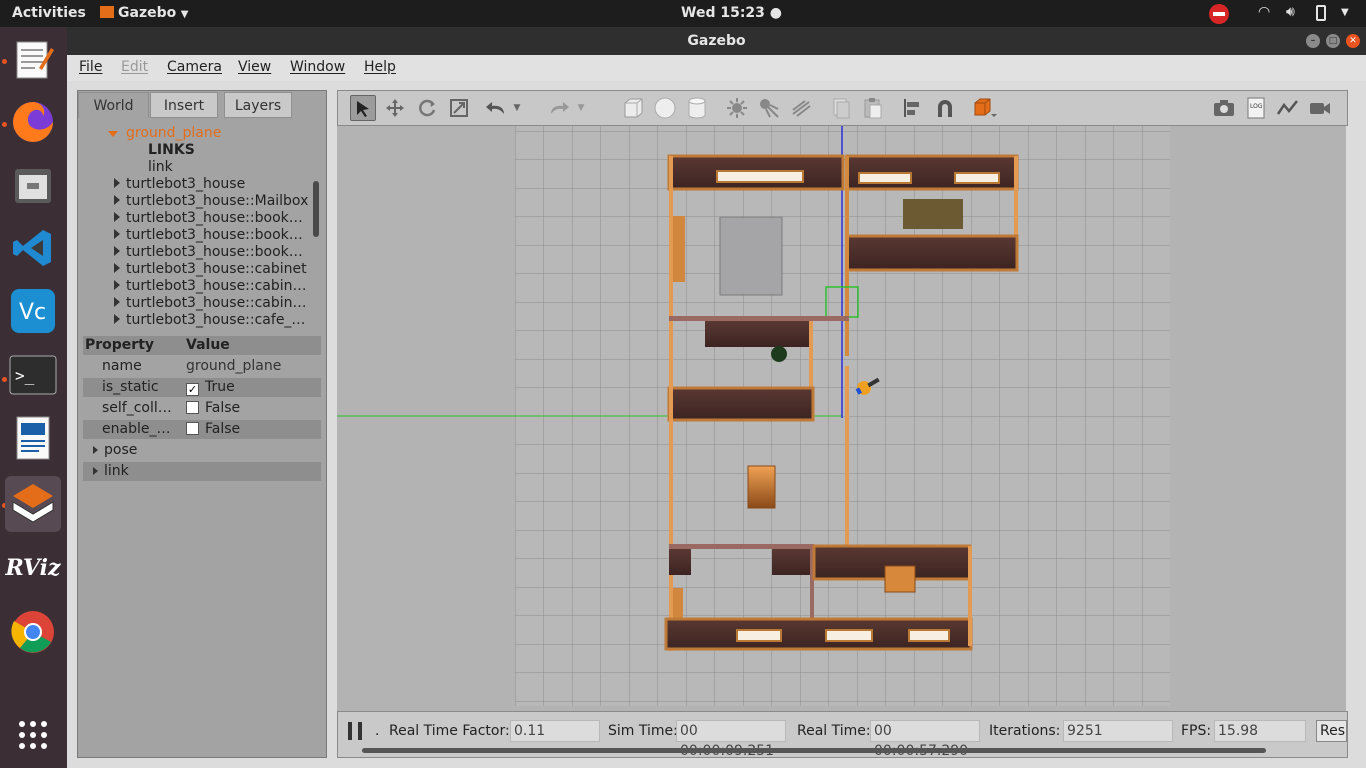 The height and width of the screenshot is (768, 1366). Describe the element at coordinates (1264, 12) in the screenshot. I see `wifi-icon: ◠` at that location.